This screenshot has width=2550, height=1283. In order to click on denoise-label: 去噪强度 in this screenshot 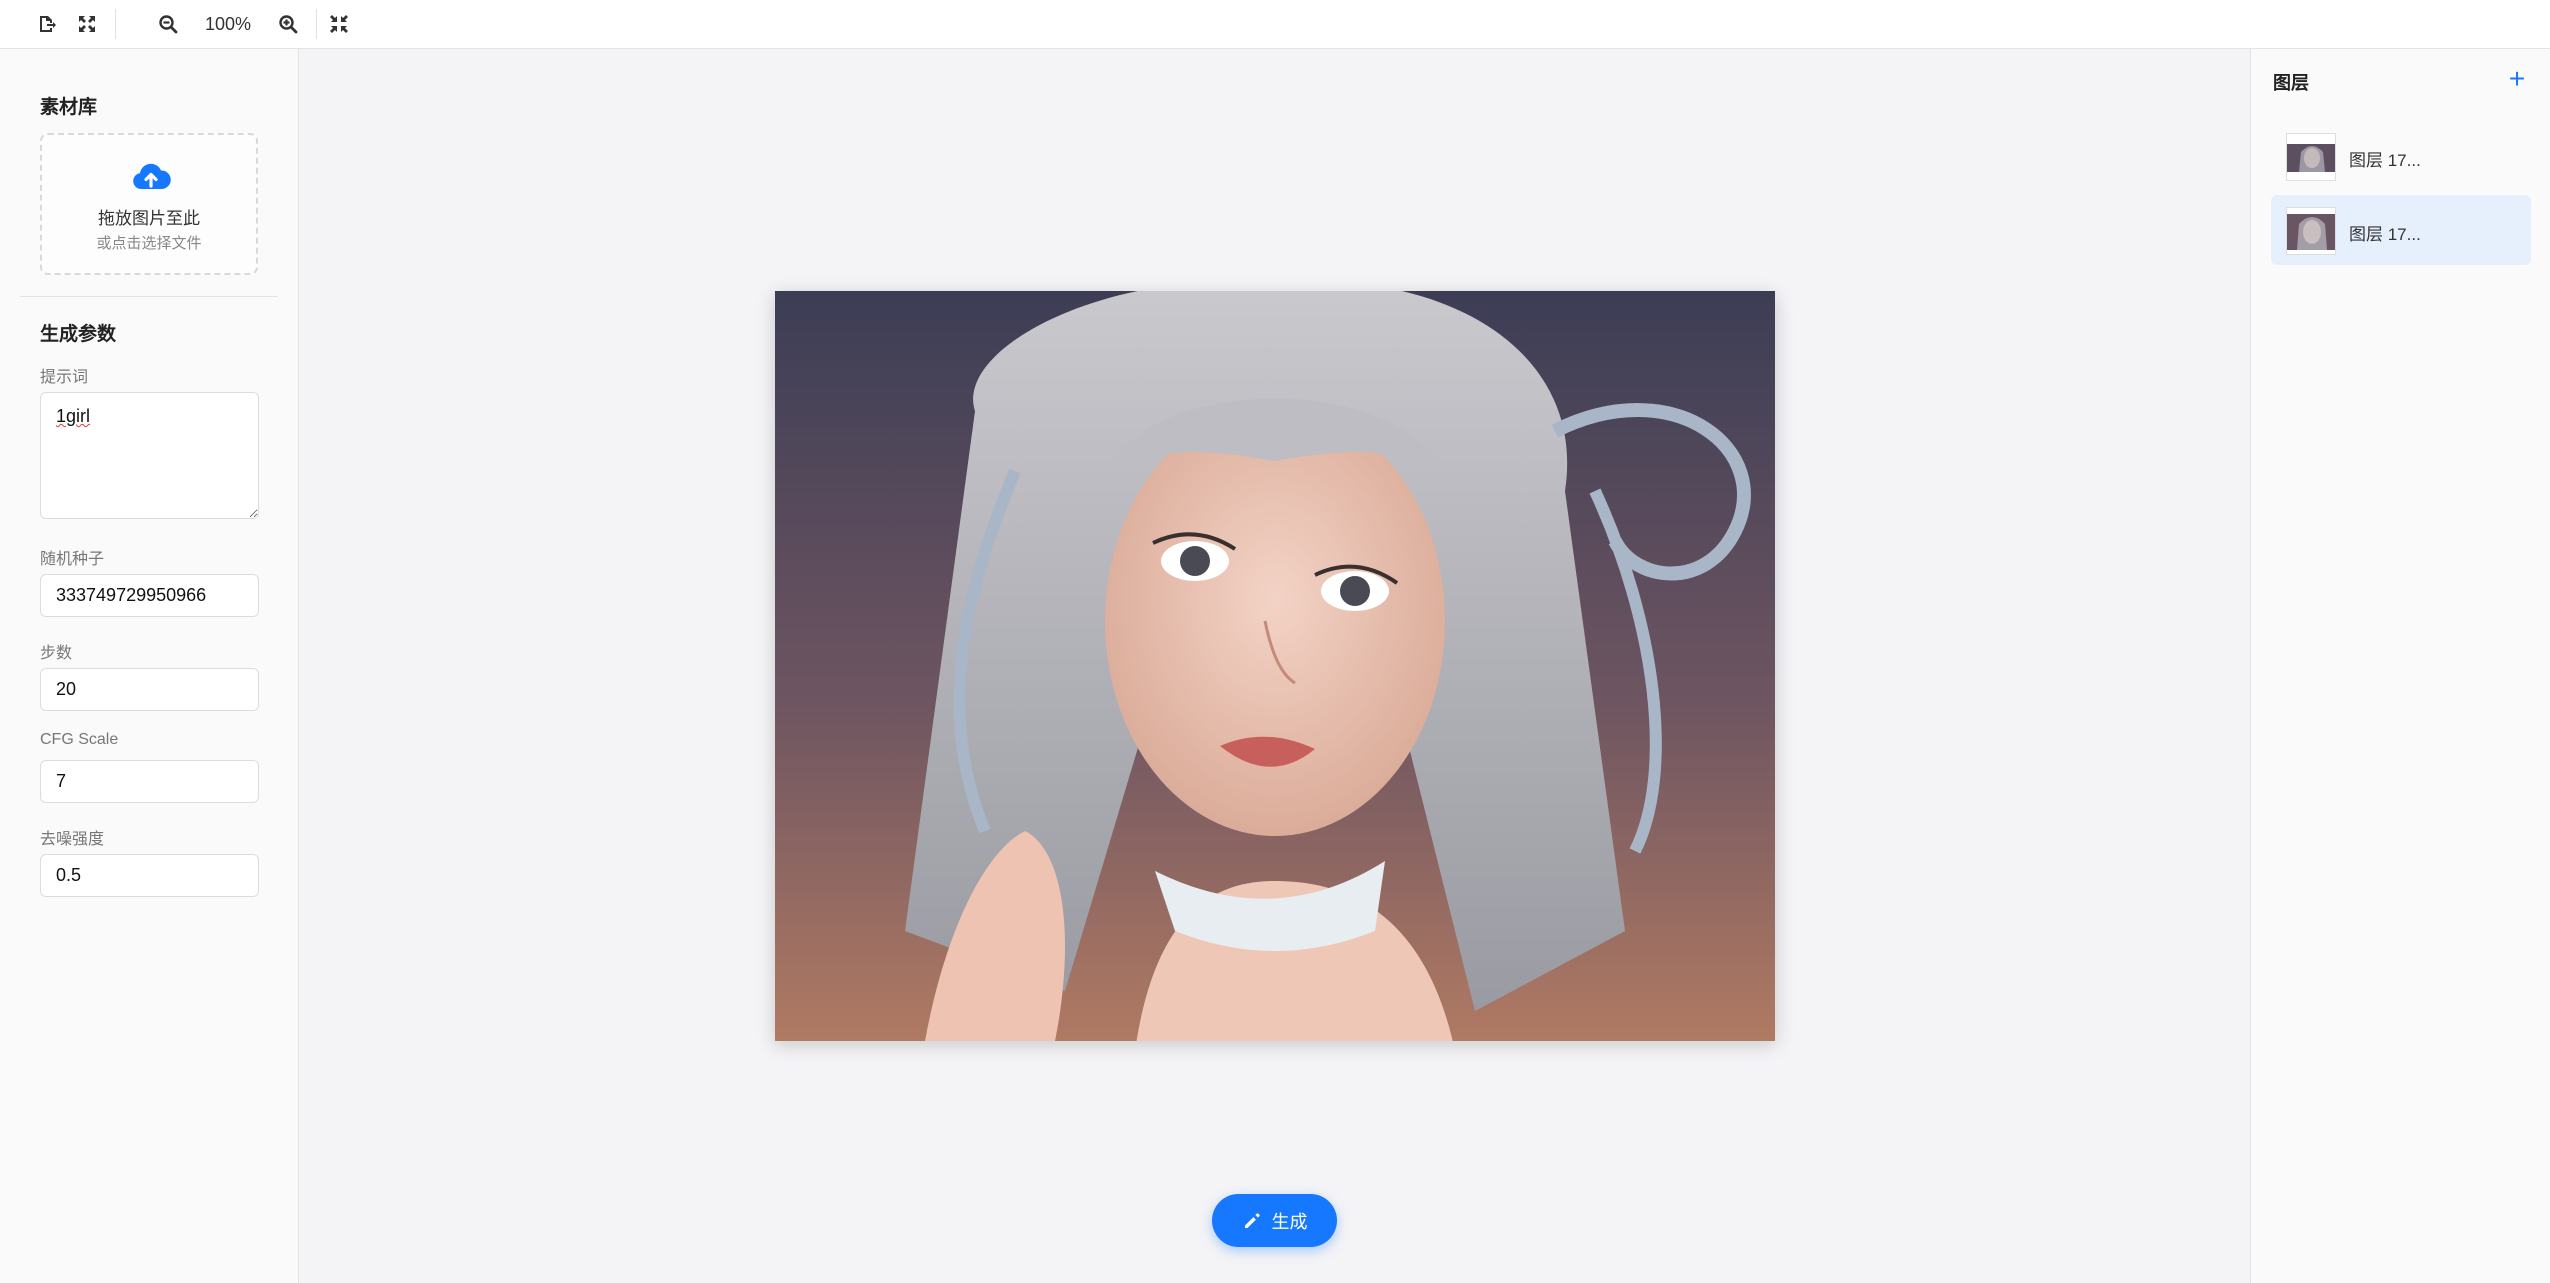, I will do `click(72, 839)`.